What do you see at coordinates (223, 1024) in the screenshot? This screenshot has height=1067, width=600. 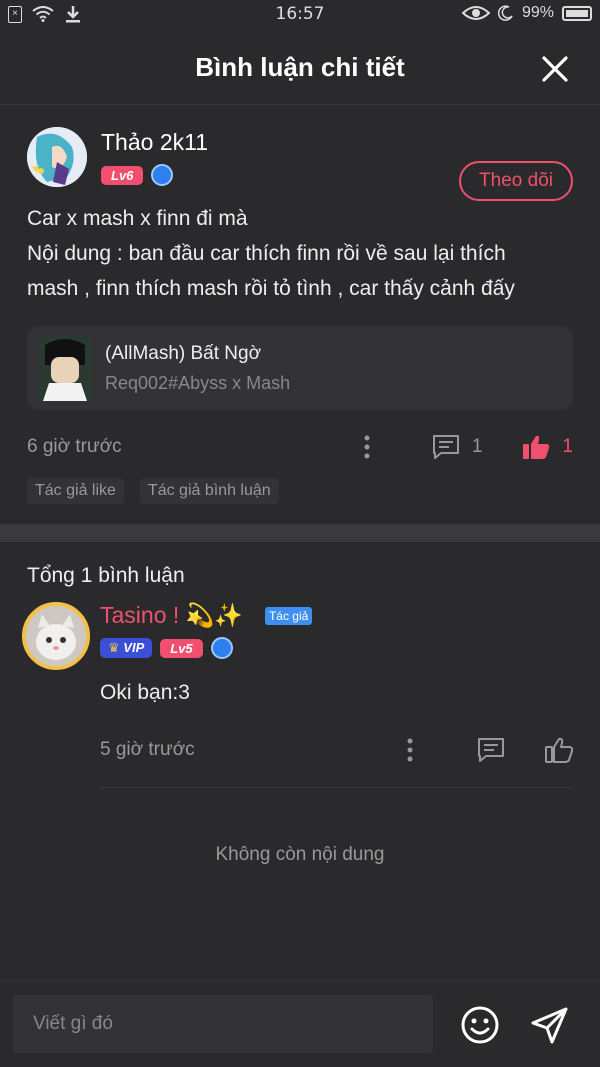 I see `comment-input` at bounding box center [223, 1024].